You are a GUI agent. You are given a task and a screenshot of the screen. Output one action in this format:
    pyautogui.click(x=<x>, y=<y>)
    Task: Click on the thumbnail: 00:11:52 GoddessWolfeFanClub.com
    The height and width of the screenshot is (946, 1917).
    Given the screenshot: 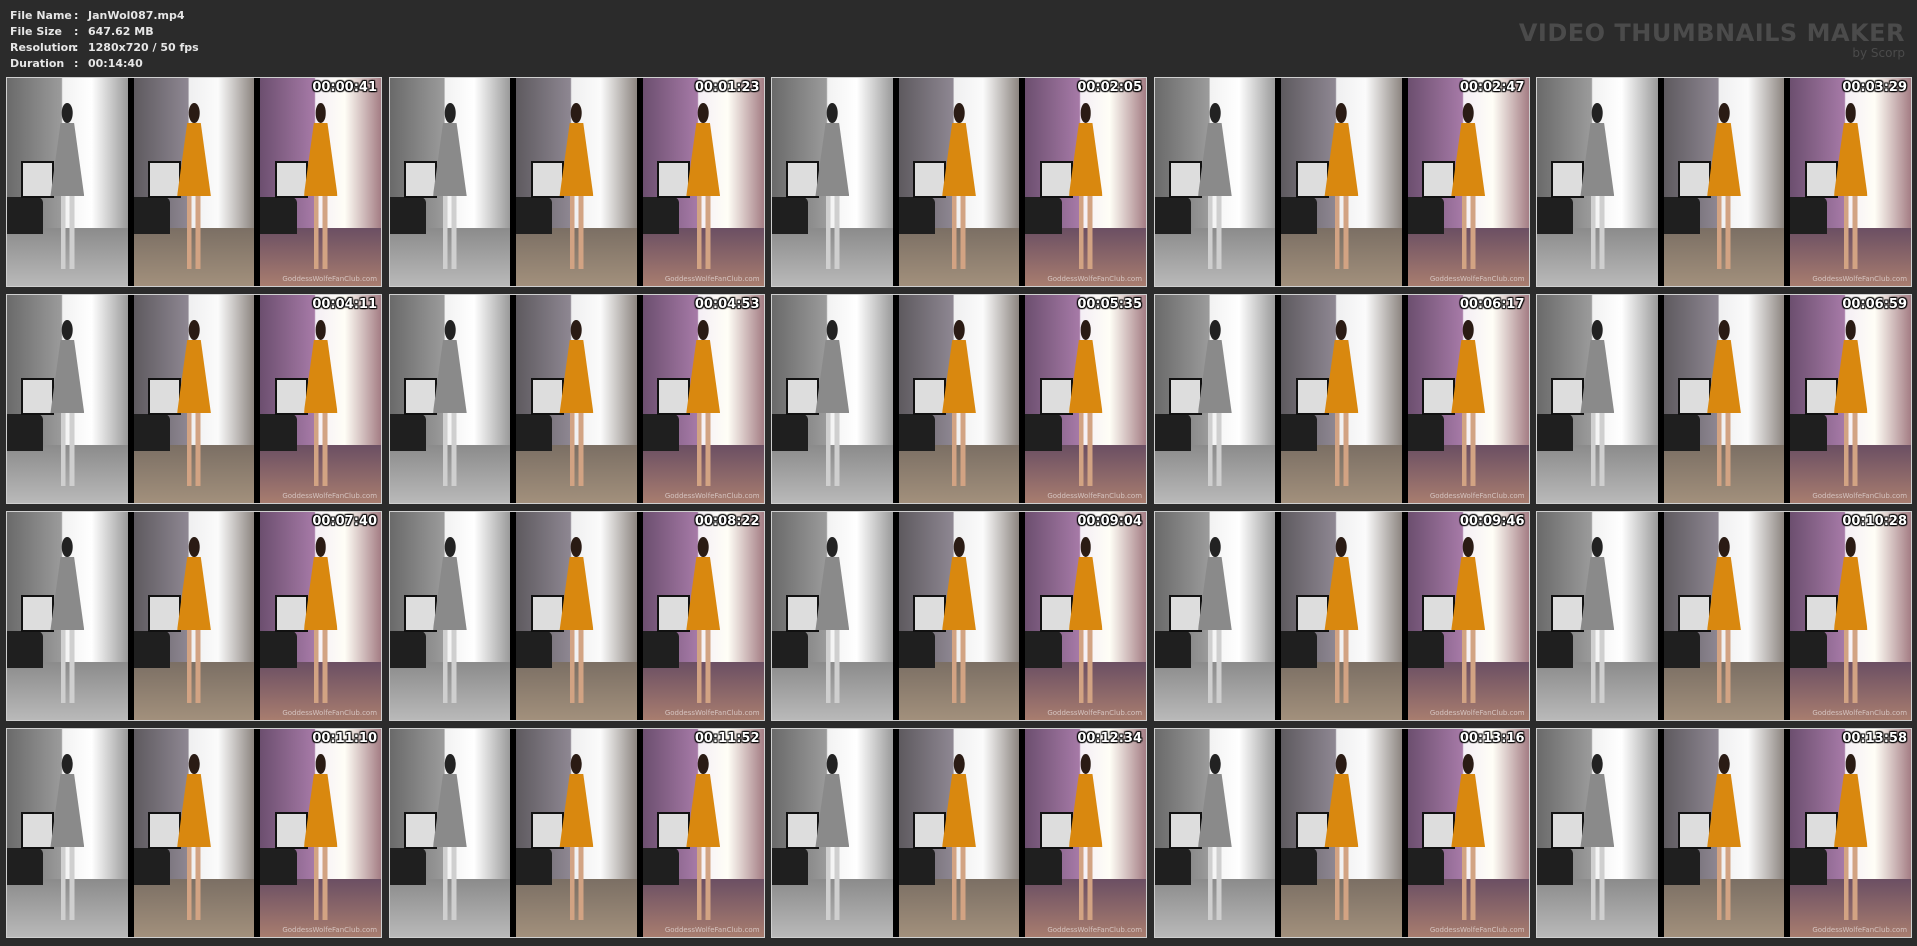 What is the action you would take?
    pyautogui.click(x=576, y=833)
    